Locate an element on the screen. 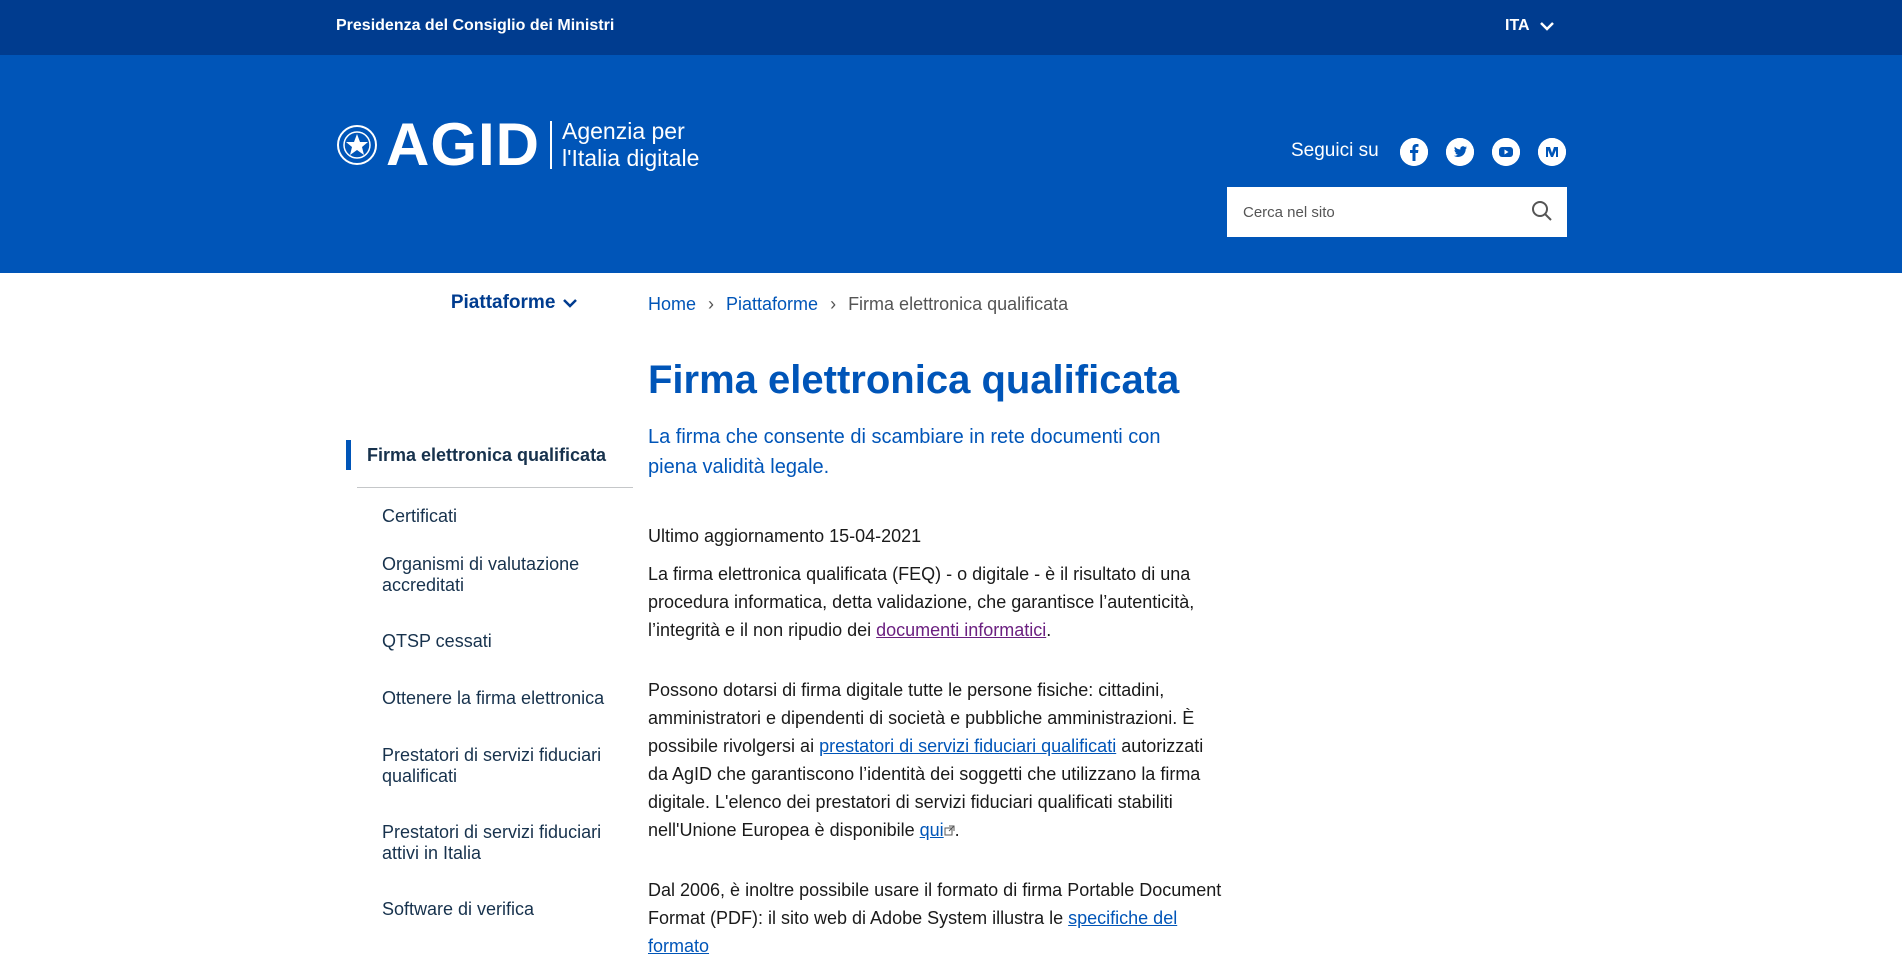  breadcrumb-current: Firma elettronica qualificata is located at coordinates (958, 304).